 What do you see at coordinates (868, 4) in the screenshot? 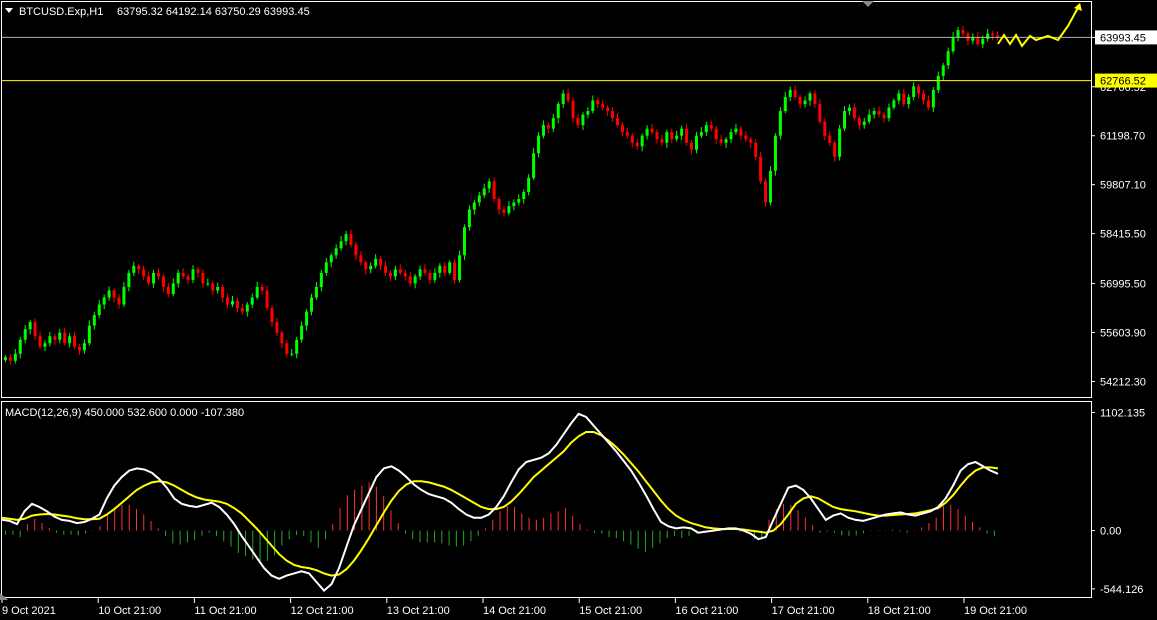
I see `scroll-marker-icon` at bounding box center [868, 4].